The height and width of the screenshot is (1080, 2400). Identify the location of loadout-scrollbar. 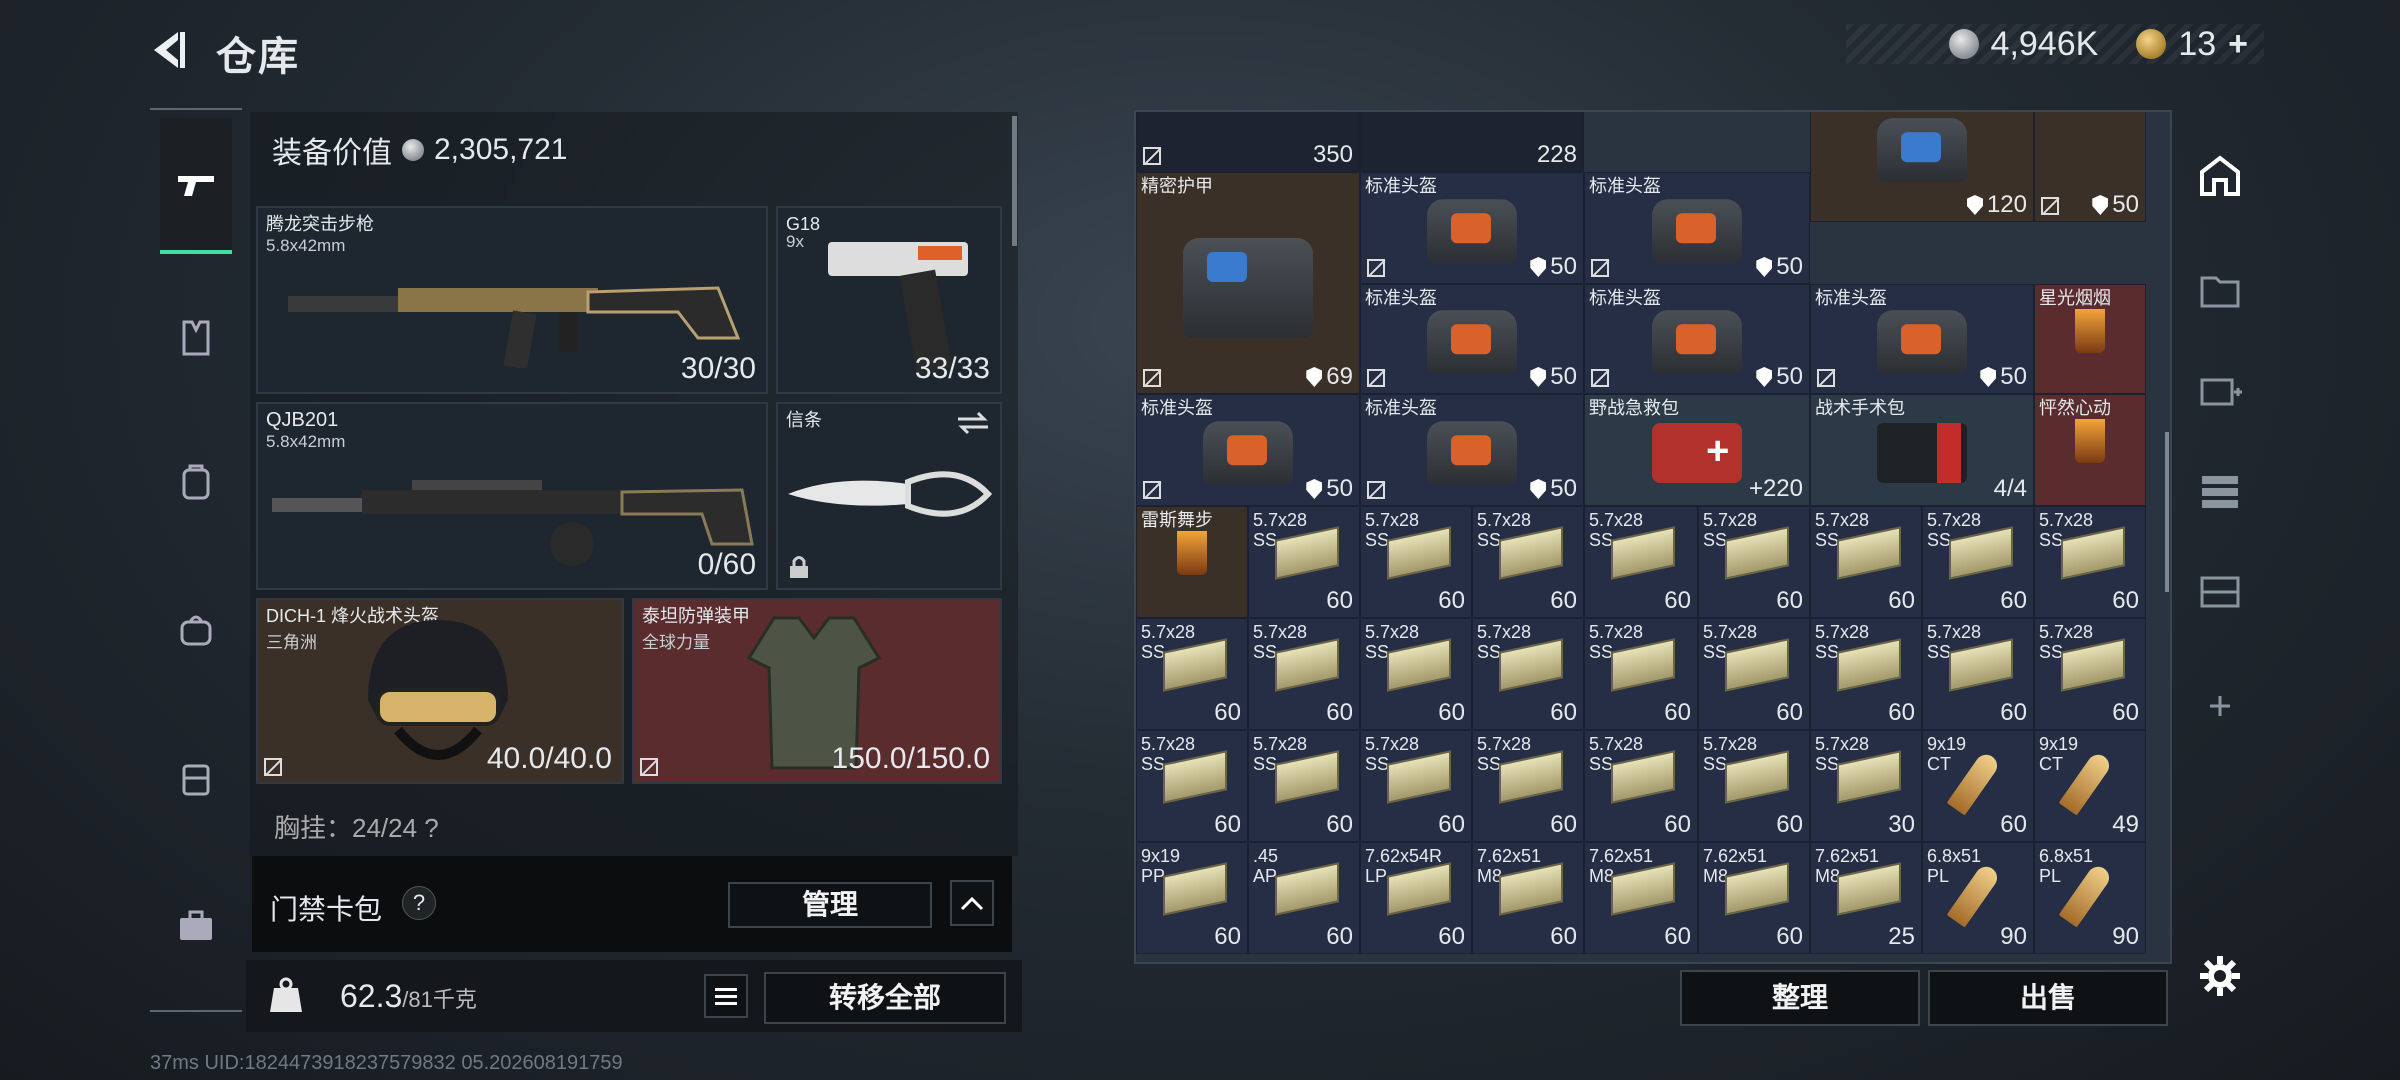
(1014, 181).